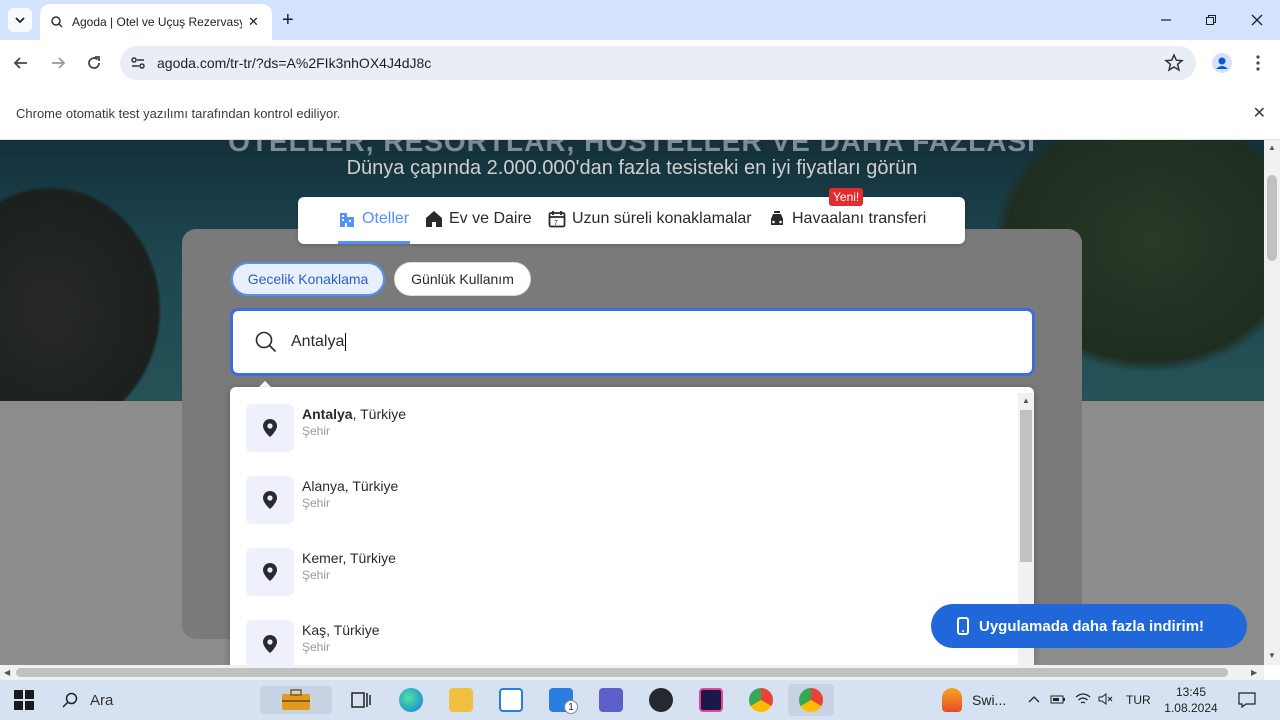  What do you see at coordinates (288, 20) in the screenshot?
I see `new-tab-button: +` at bounding box center [288, 20].